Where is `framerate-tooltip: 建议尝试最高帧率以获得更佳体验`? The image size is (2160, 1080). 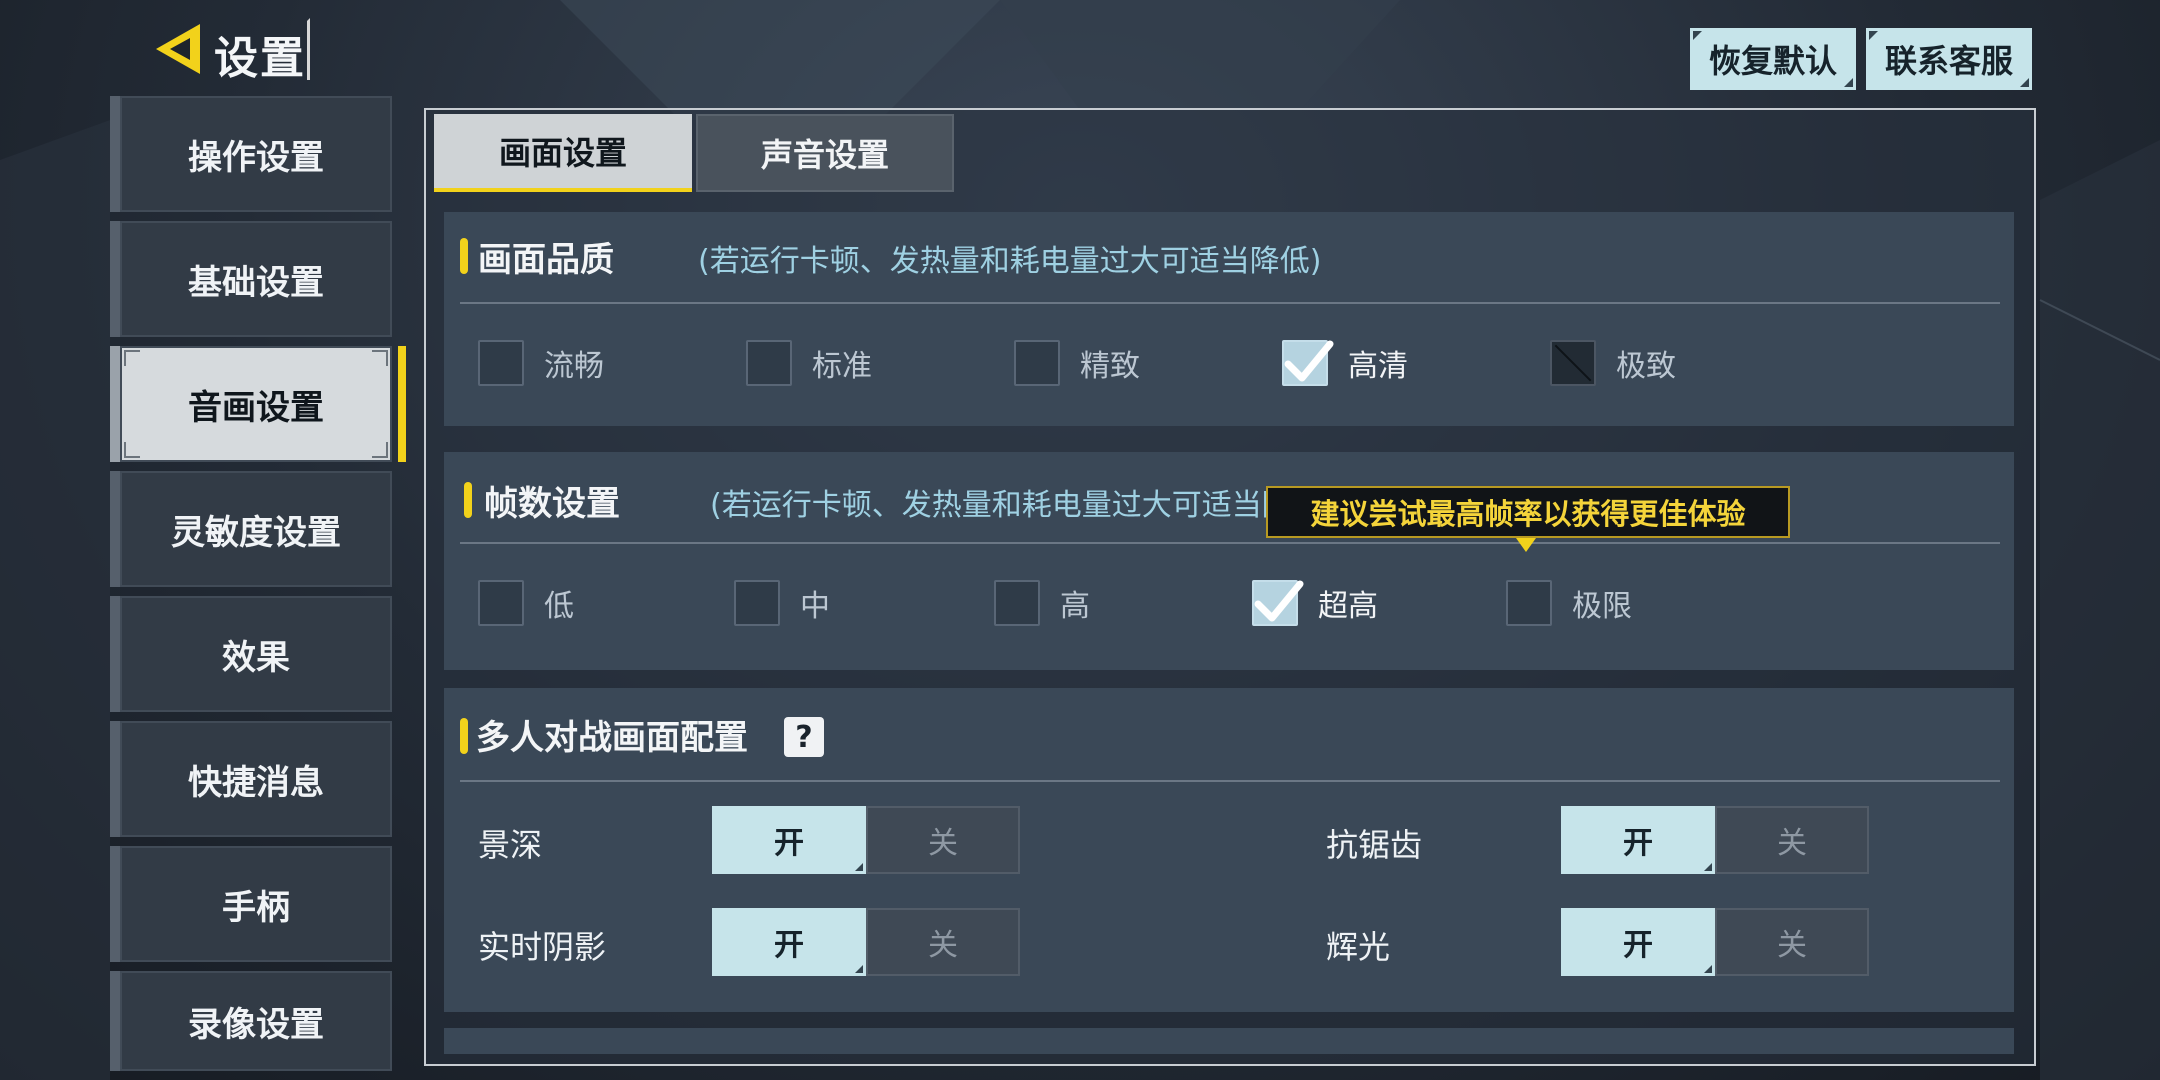
framerate-tooltip: 建议尝试最高帧率以获得更佳体验 is located at coordinates (1528, 512).